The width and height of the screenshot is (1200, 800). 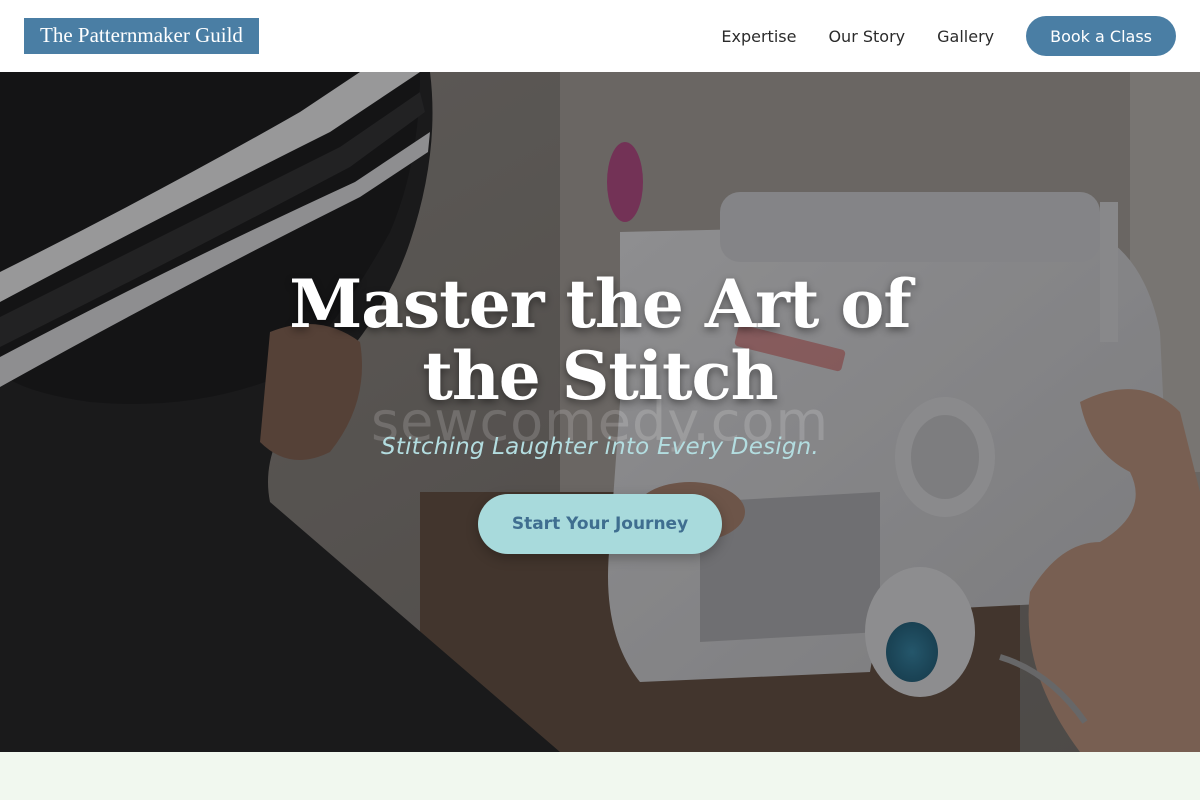 I want to click on site-logo: The Patternmaker Guild, so click(x=141, y=36).